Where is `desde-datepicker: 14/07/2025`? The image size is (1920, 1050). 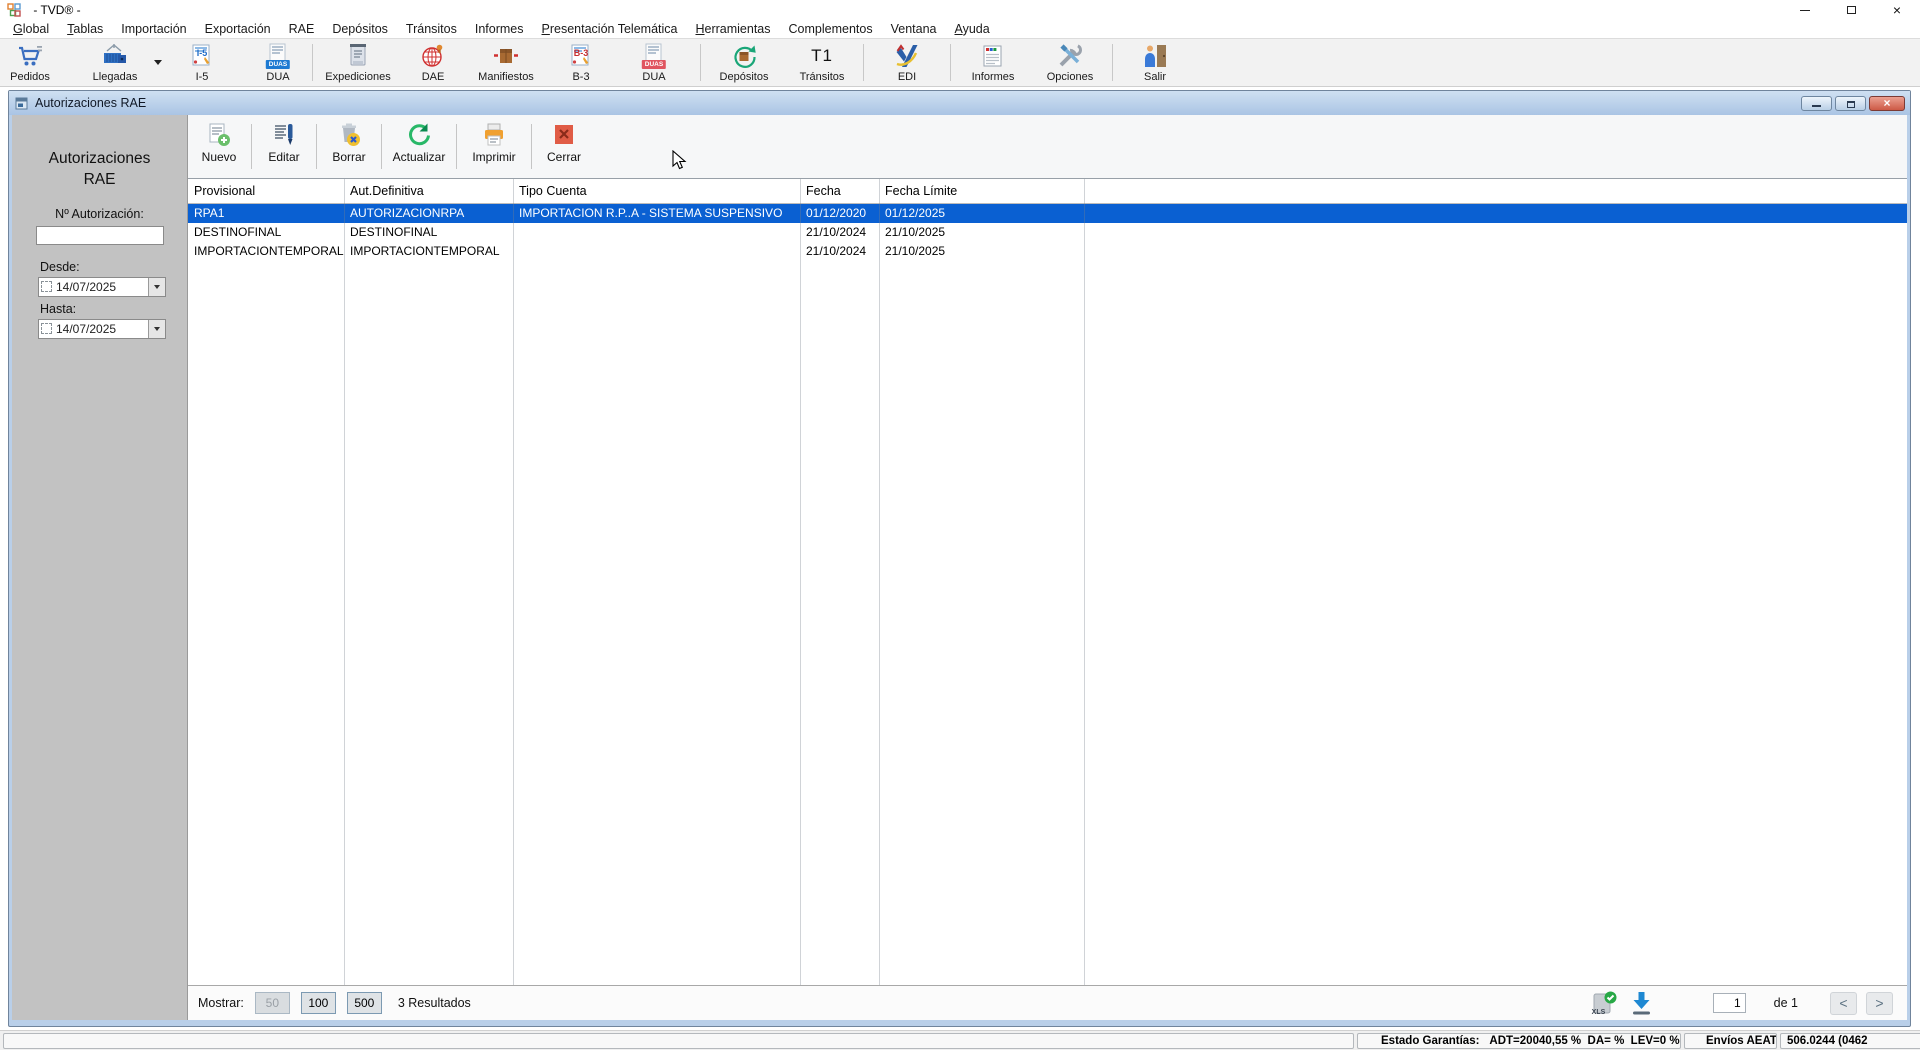 desde-datepicker: 14/07/2025 is located at coordinates (102, 286).